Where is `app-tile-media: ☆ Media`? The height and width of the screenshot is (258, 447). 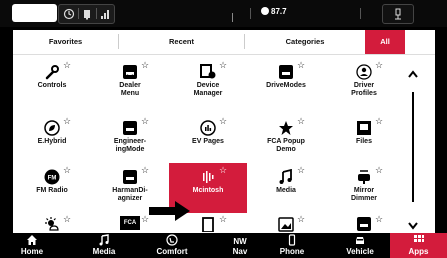
app-tile-media: ☆ Media is located at coordinates (286, 188).